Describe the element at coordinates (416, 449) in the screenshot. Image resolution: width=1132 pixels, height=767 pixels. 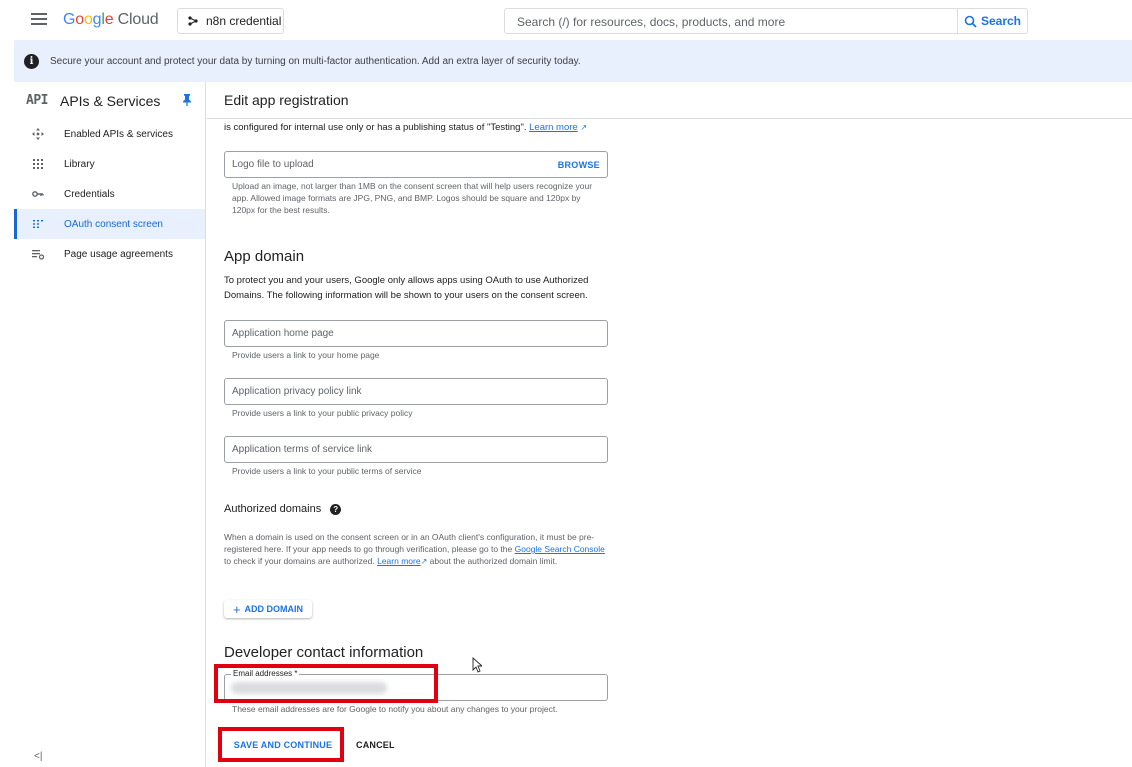
I see `terms-of-service-field: Application terms of service link` at that location.